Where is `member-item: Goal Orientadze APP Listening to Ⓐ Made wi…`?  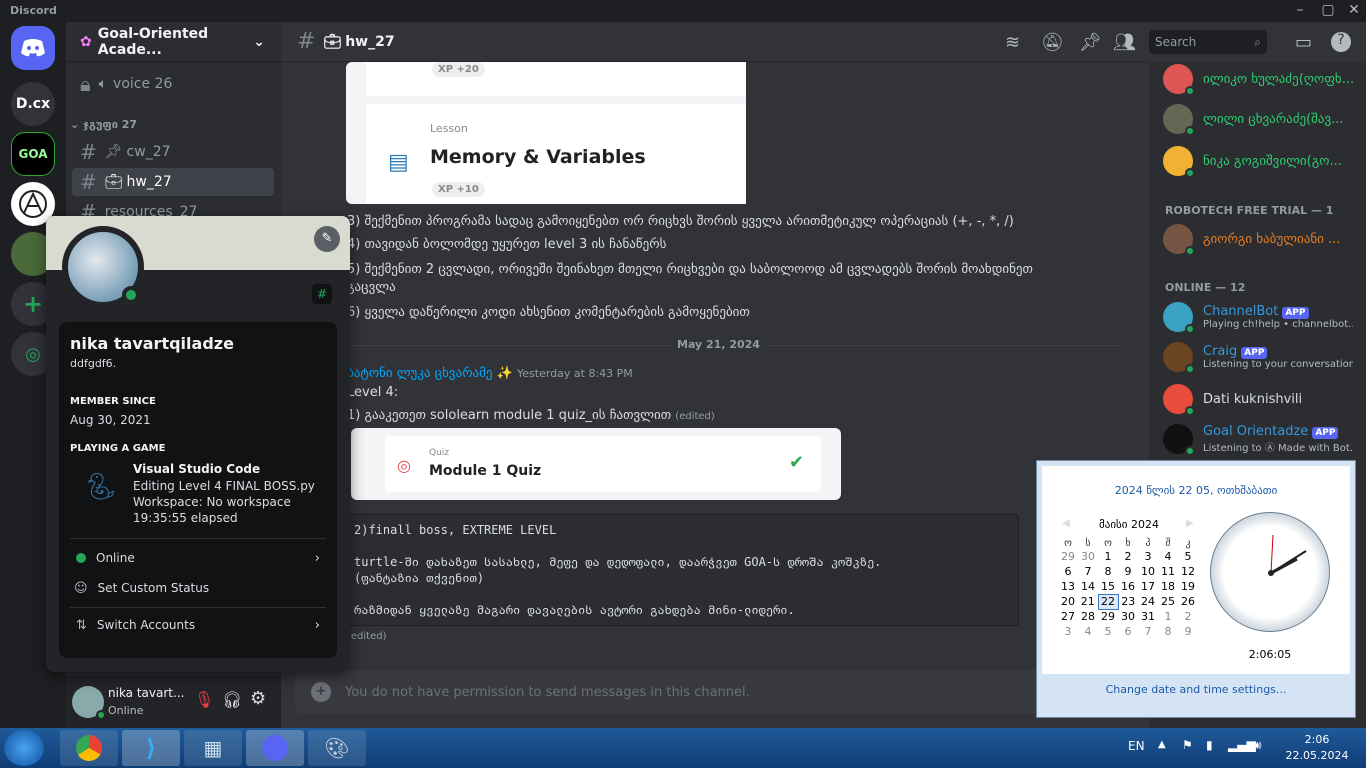 member-item: Goal Orientadze APP Listening to Ⓐ Made wi… is located at coordinates (1258, 439).